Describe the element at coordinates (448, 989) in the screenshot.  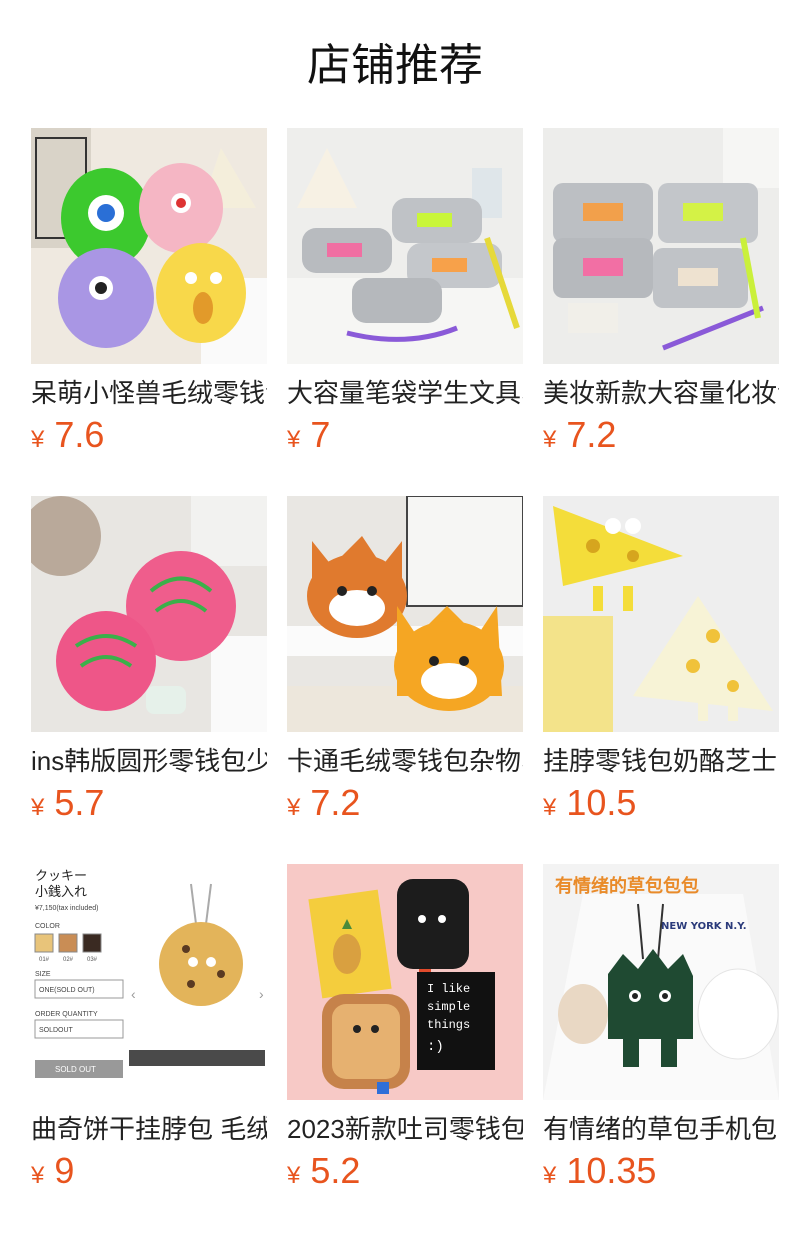
I see `card-text: I like` at that location.